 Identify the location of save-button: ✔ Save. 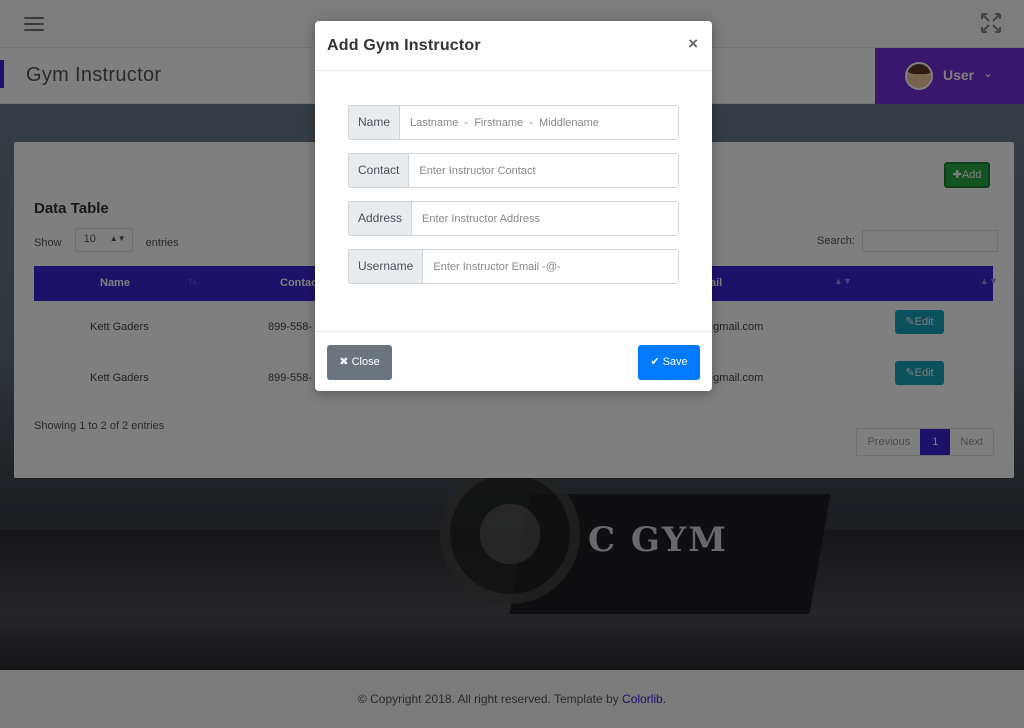
(669, 362).